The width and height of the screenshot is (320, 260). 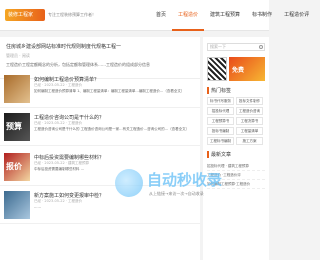 I want to click on latest-section-title: 最新文章, so click(x=236, y=154).